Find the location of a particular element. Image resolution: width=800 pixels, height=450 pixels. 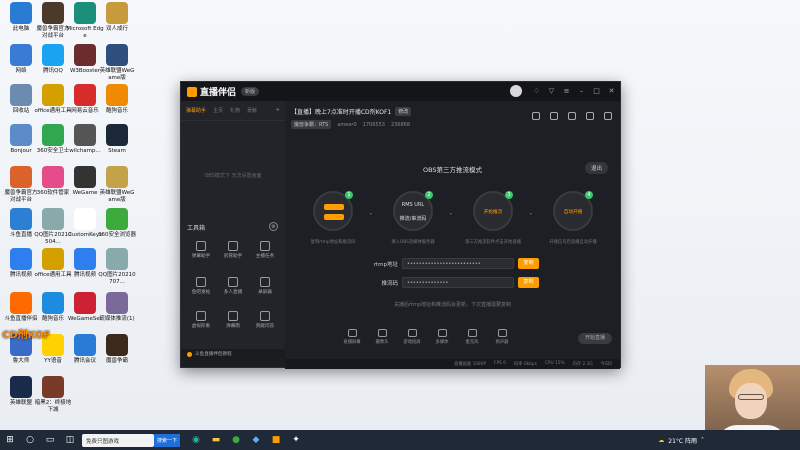

left-tabs: 弹幕助手 主页 礼物 贡献 + is located at coordinates (233, 111).